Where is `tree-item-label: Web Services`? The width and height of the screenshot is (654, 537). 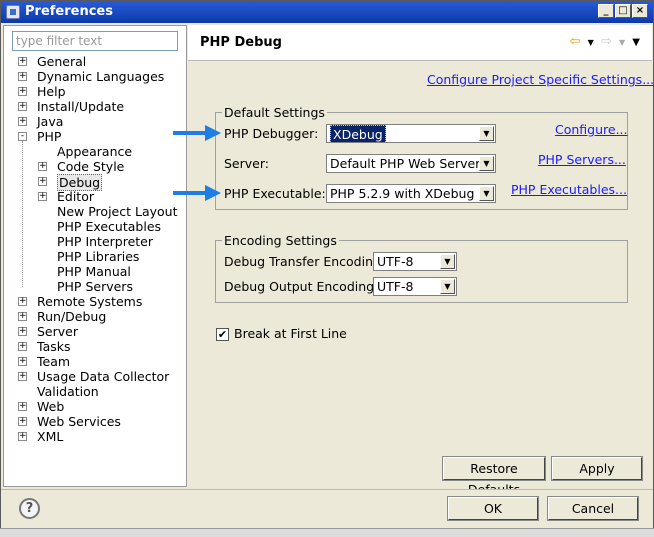
tree-item-label: Web Services is located at coordinates (79, 421).